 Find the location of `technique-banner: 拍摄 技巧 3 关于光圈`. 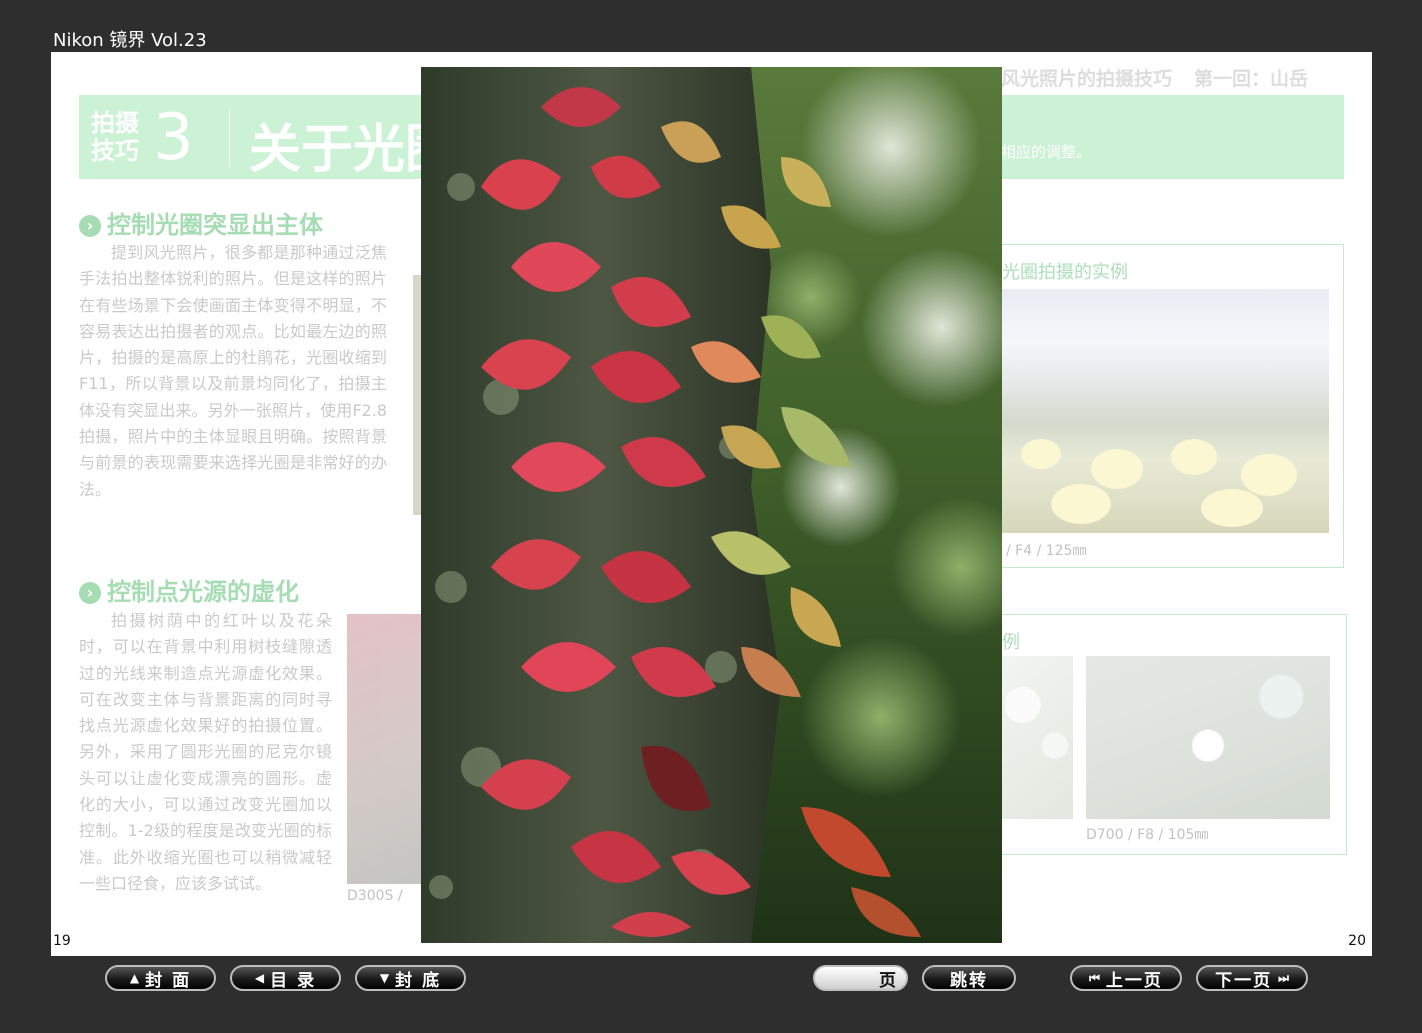

technique-banner: 拍摄 技巧 3 关于光圈 is located at coordinates (268, 137).